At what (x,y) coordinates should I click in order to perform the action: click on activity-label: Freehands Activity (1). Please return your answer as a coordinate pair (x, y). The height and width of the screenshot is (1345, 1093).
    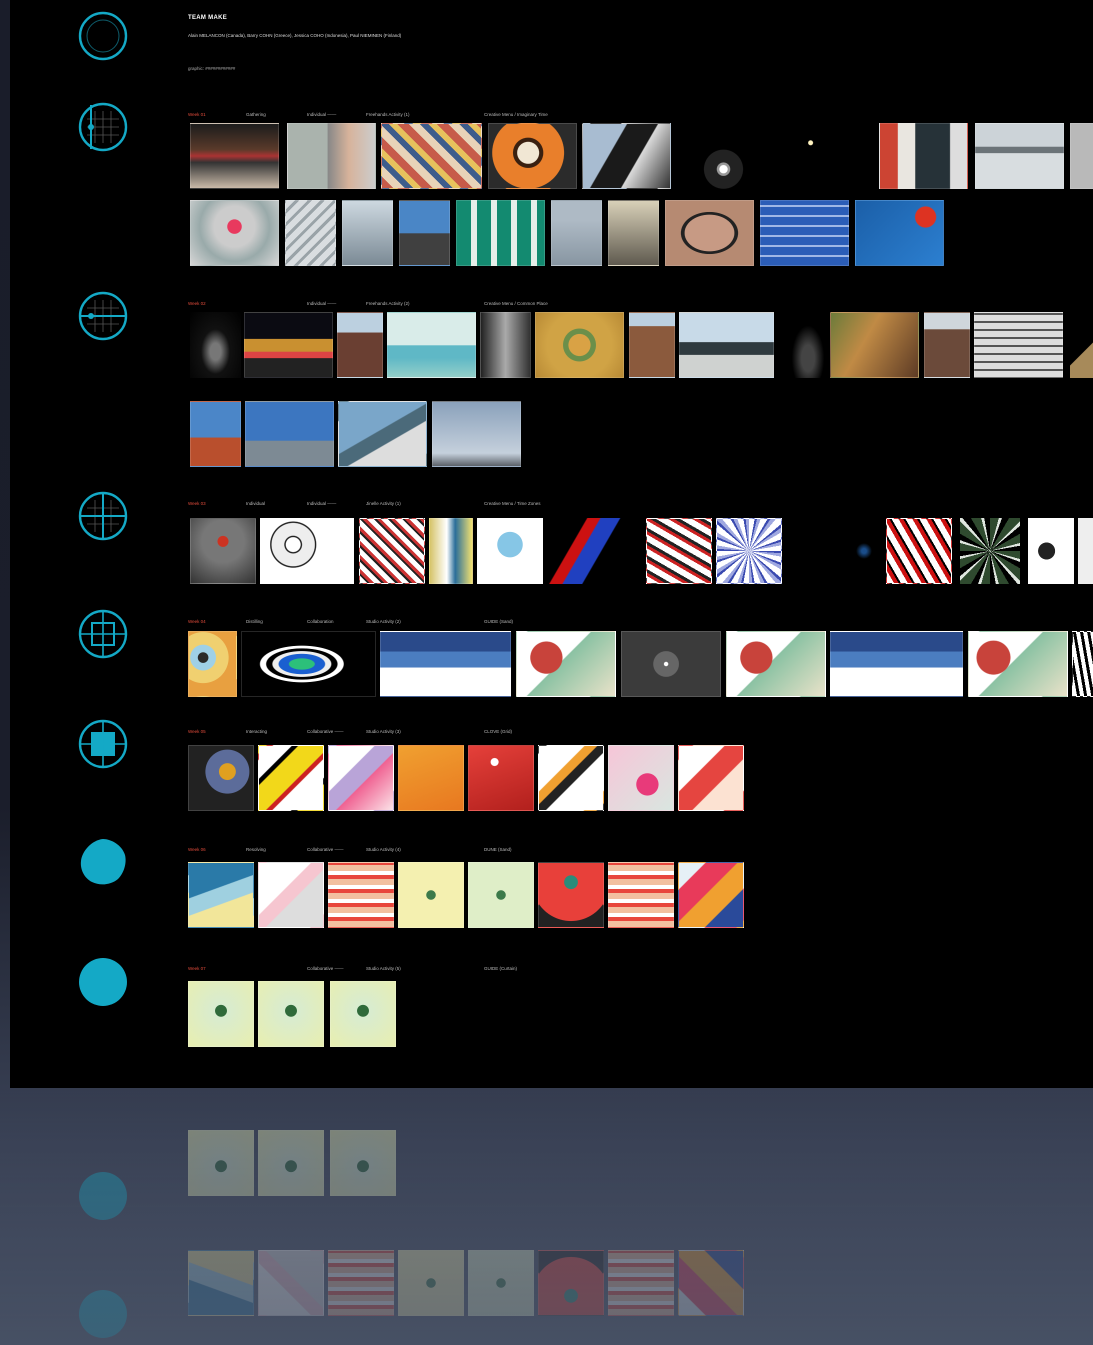
    Looking at the image, I should click on (388, 114).